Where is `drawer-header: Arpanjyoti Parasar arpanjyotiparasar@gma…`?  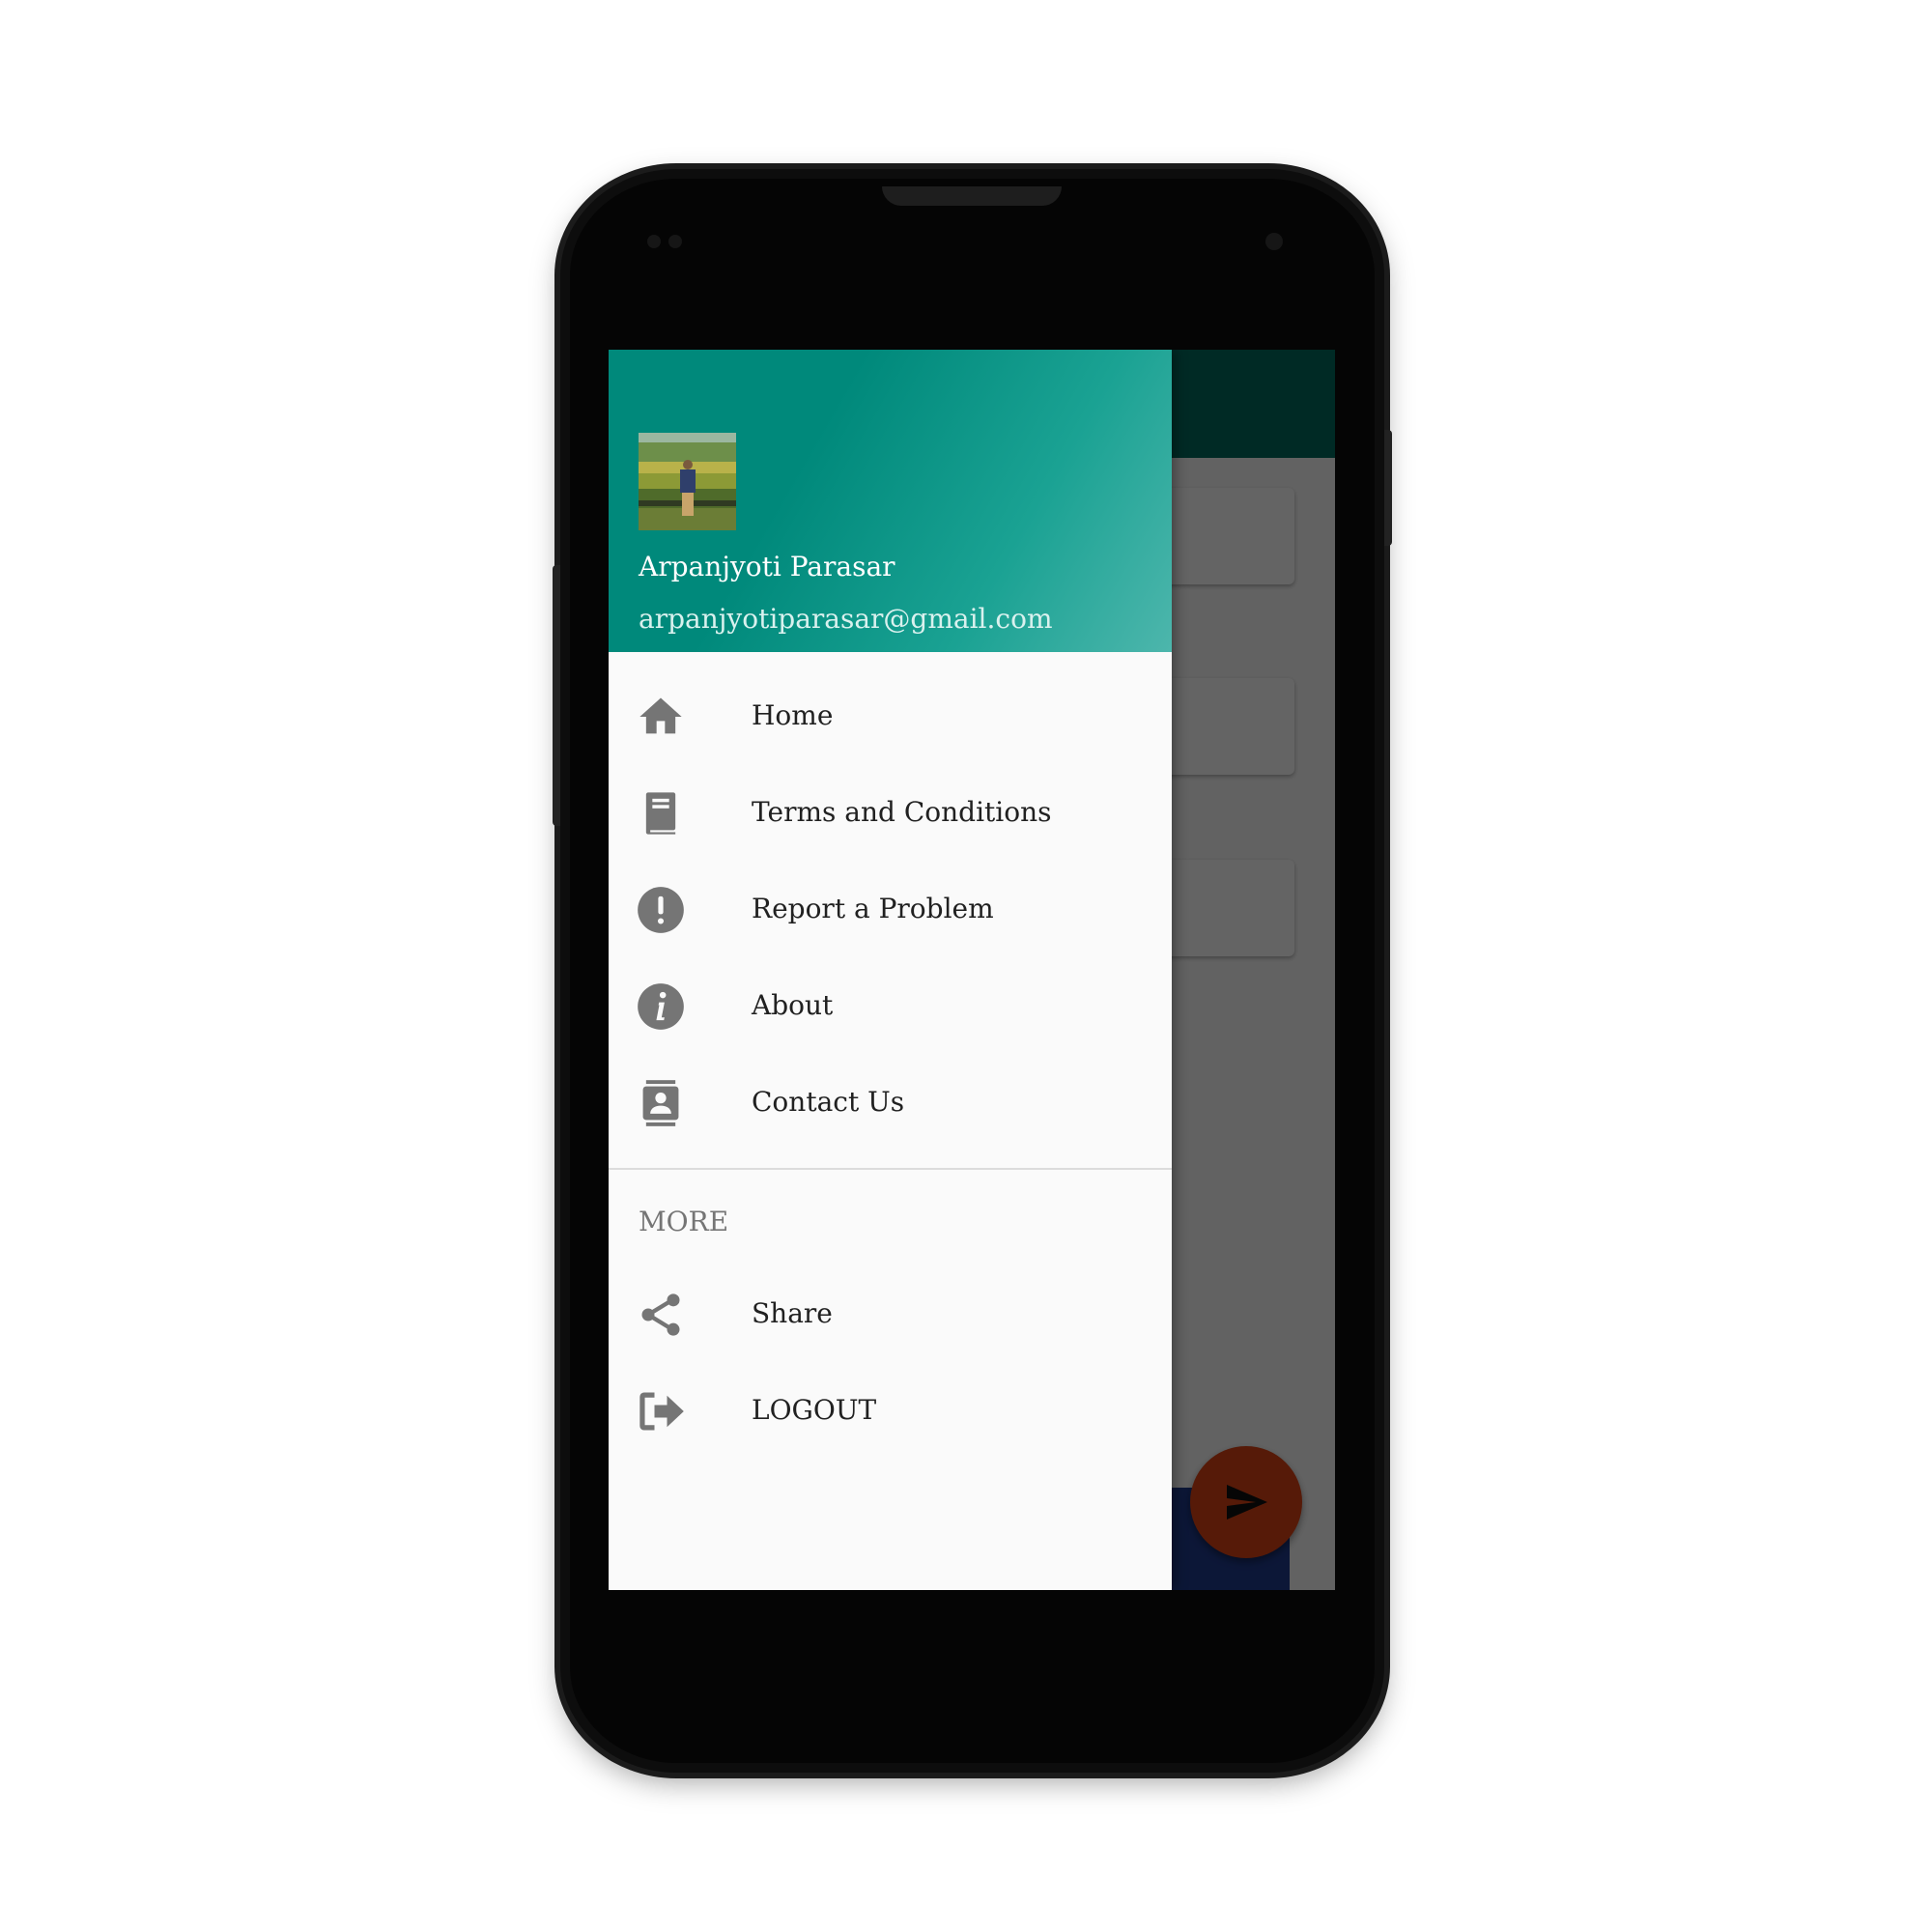
drawer-header: Arpanjyoti Parasar arpanjyotiparasar@gma… is located at coordinates (890, 501).